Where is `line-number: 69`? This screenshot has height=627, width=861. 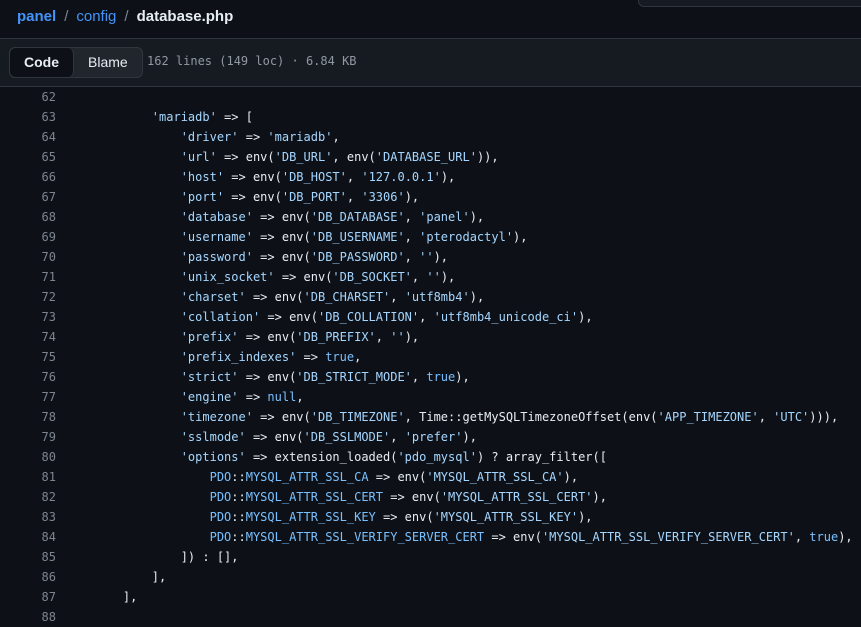 line-number: 69 is located at coordinates (28, 237).